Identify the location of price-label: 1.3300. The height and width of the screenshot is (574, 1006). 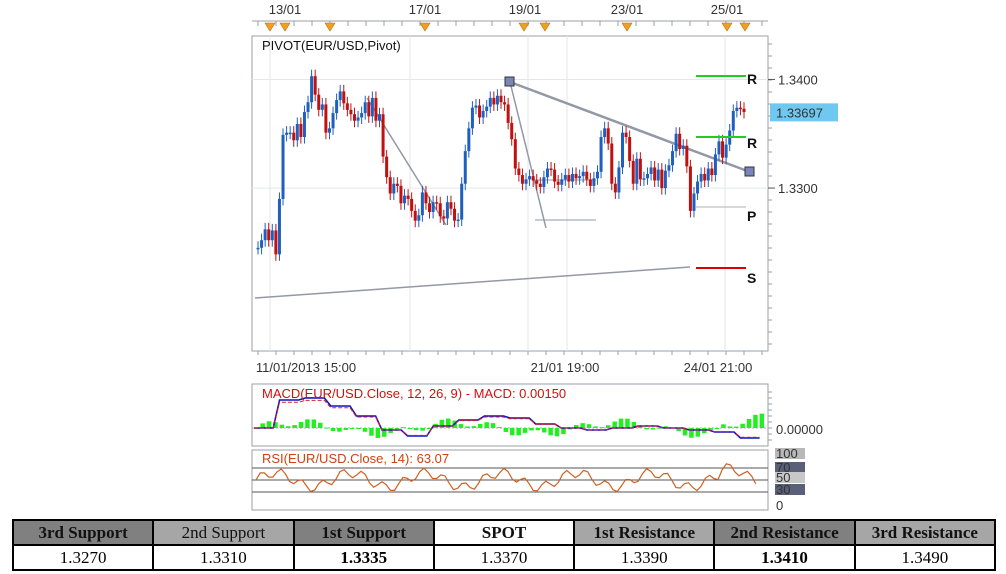
(798, 188).